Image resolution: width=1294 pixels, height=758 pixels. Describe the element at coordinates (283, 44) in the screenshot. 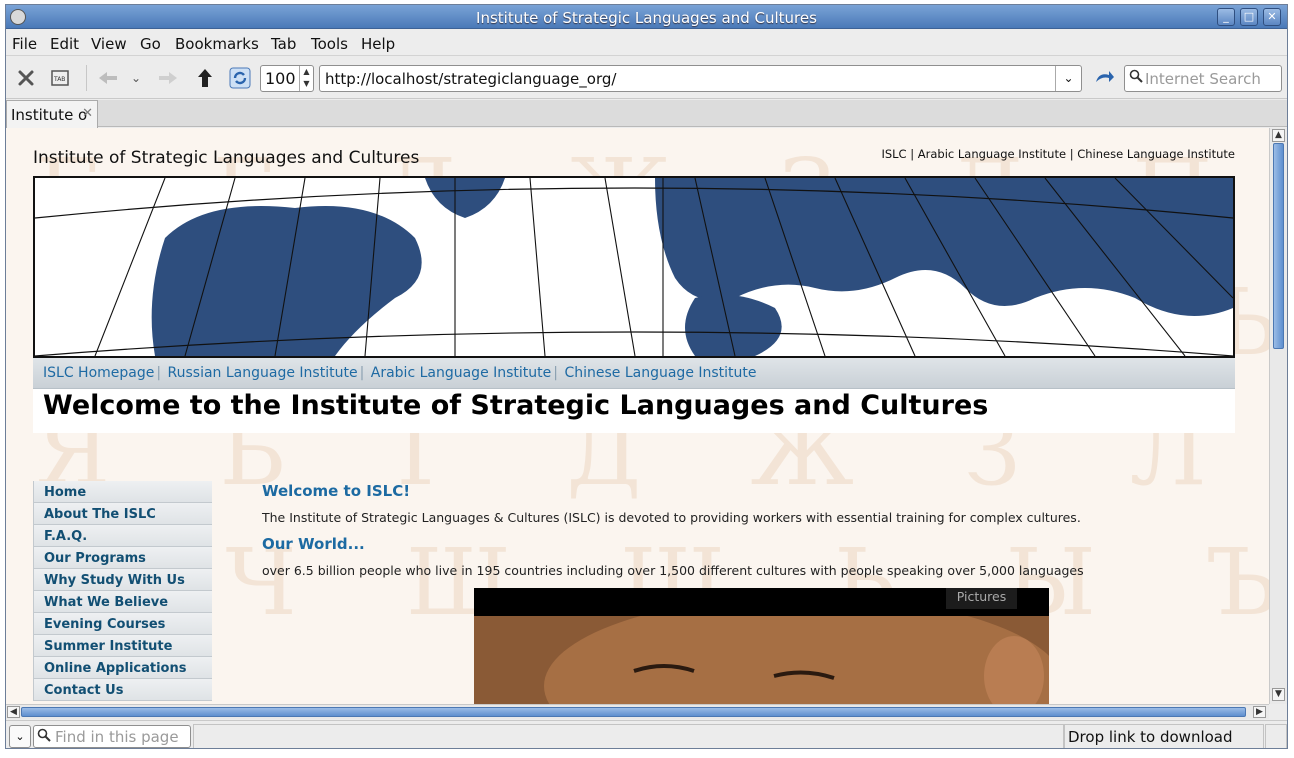

I see `menu-tab: Tab` at that location.